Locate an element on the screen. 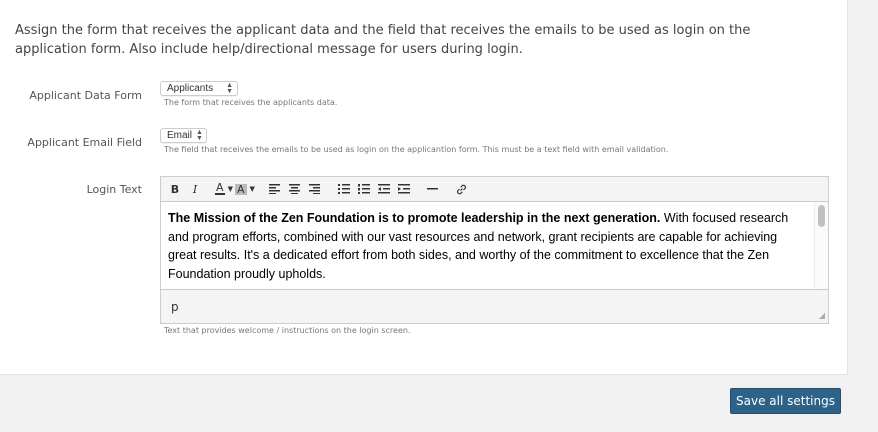 The width and height of the screenshot is (878, 432). numbered-list-icon is located at coordinates (363, 189).